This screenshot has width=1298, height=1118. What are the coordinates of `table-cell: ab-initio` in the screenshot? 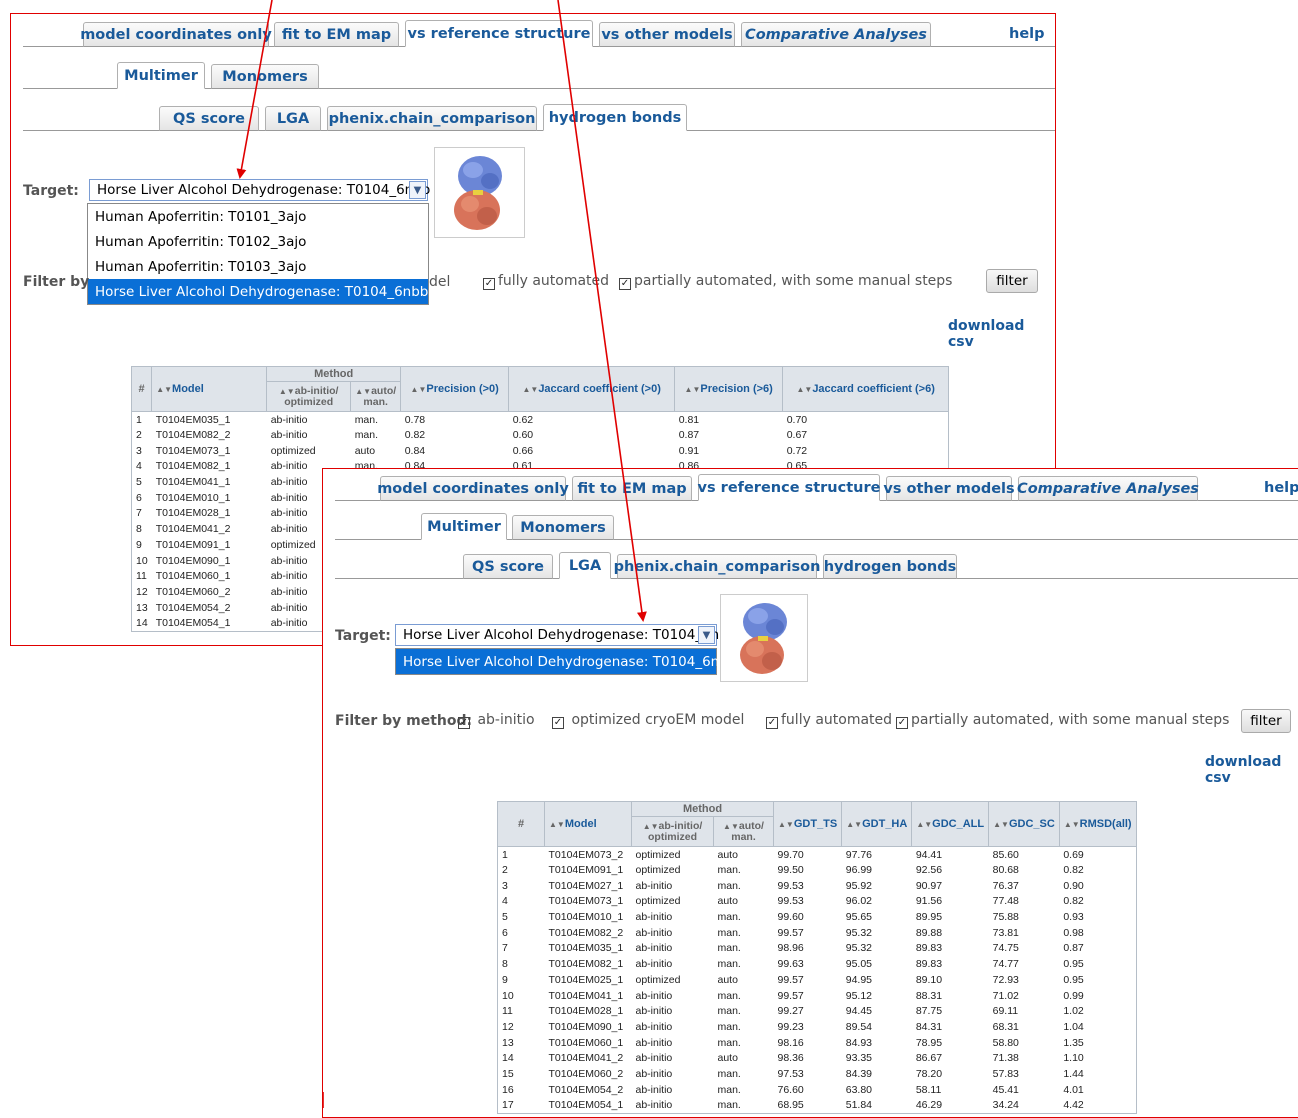 It's located at (654, 964).